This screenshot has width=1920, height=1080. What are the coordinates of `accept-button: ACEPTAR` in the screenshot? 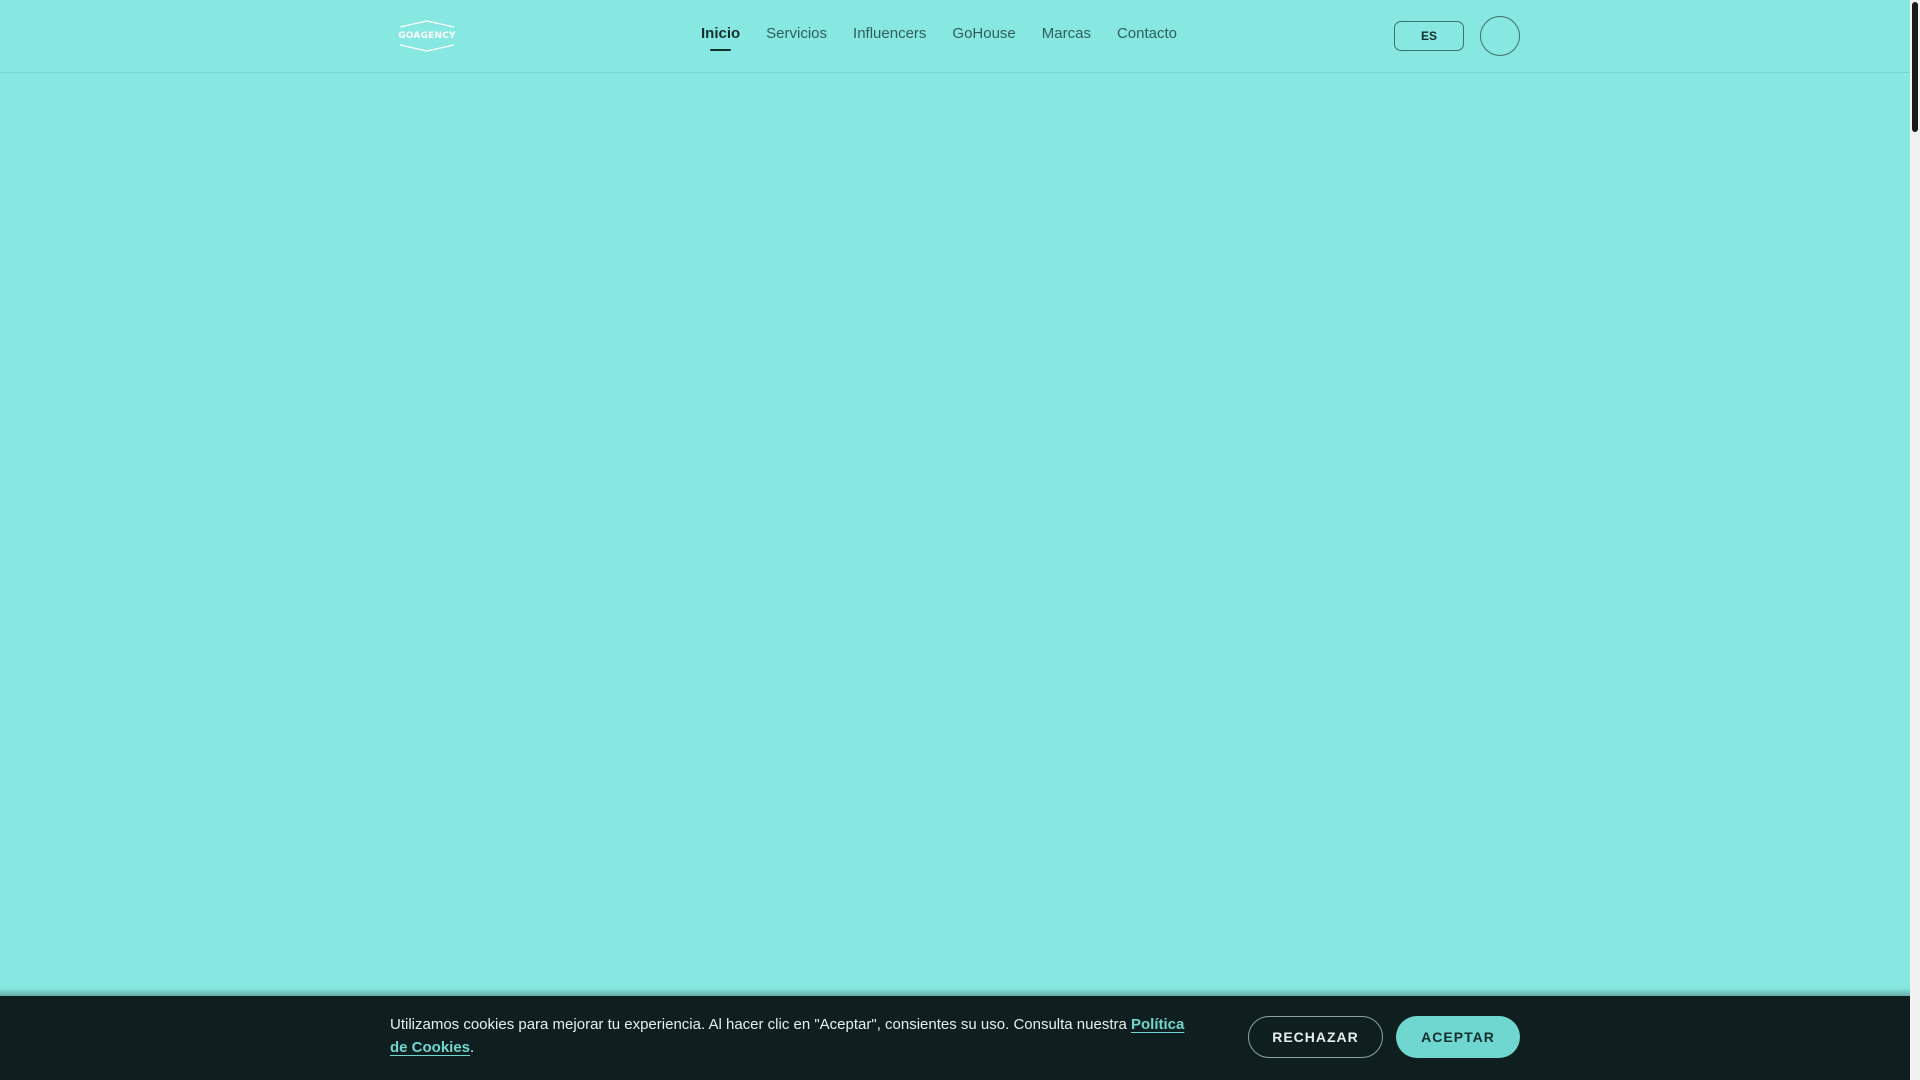 It's located at (1458, 1037).